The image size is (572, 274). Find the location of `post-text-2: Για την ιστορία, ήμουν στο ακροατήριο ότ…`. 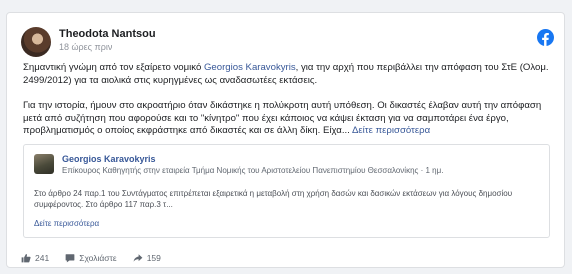

post-text-2: Για την ιστορία, ήμουν στο ακροατήριο ότ… is located at coordinates (282, 118).